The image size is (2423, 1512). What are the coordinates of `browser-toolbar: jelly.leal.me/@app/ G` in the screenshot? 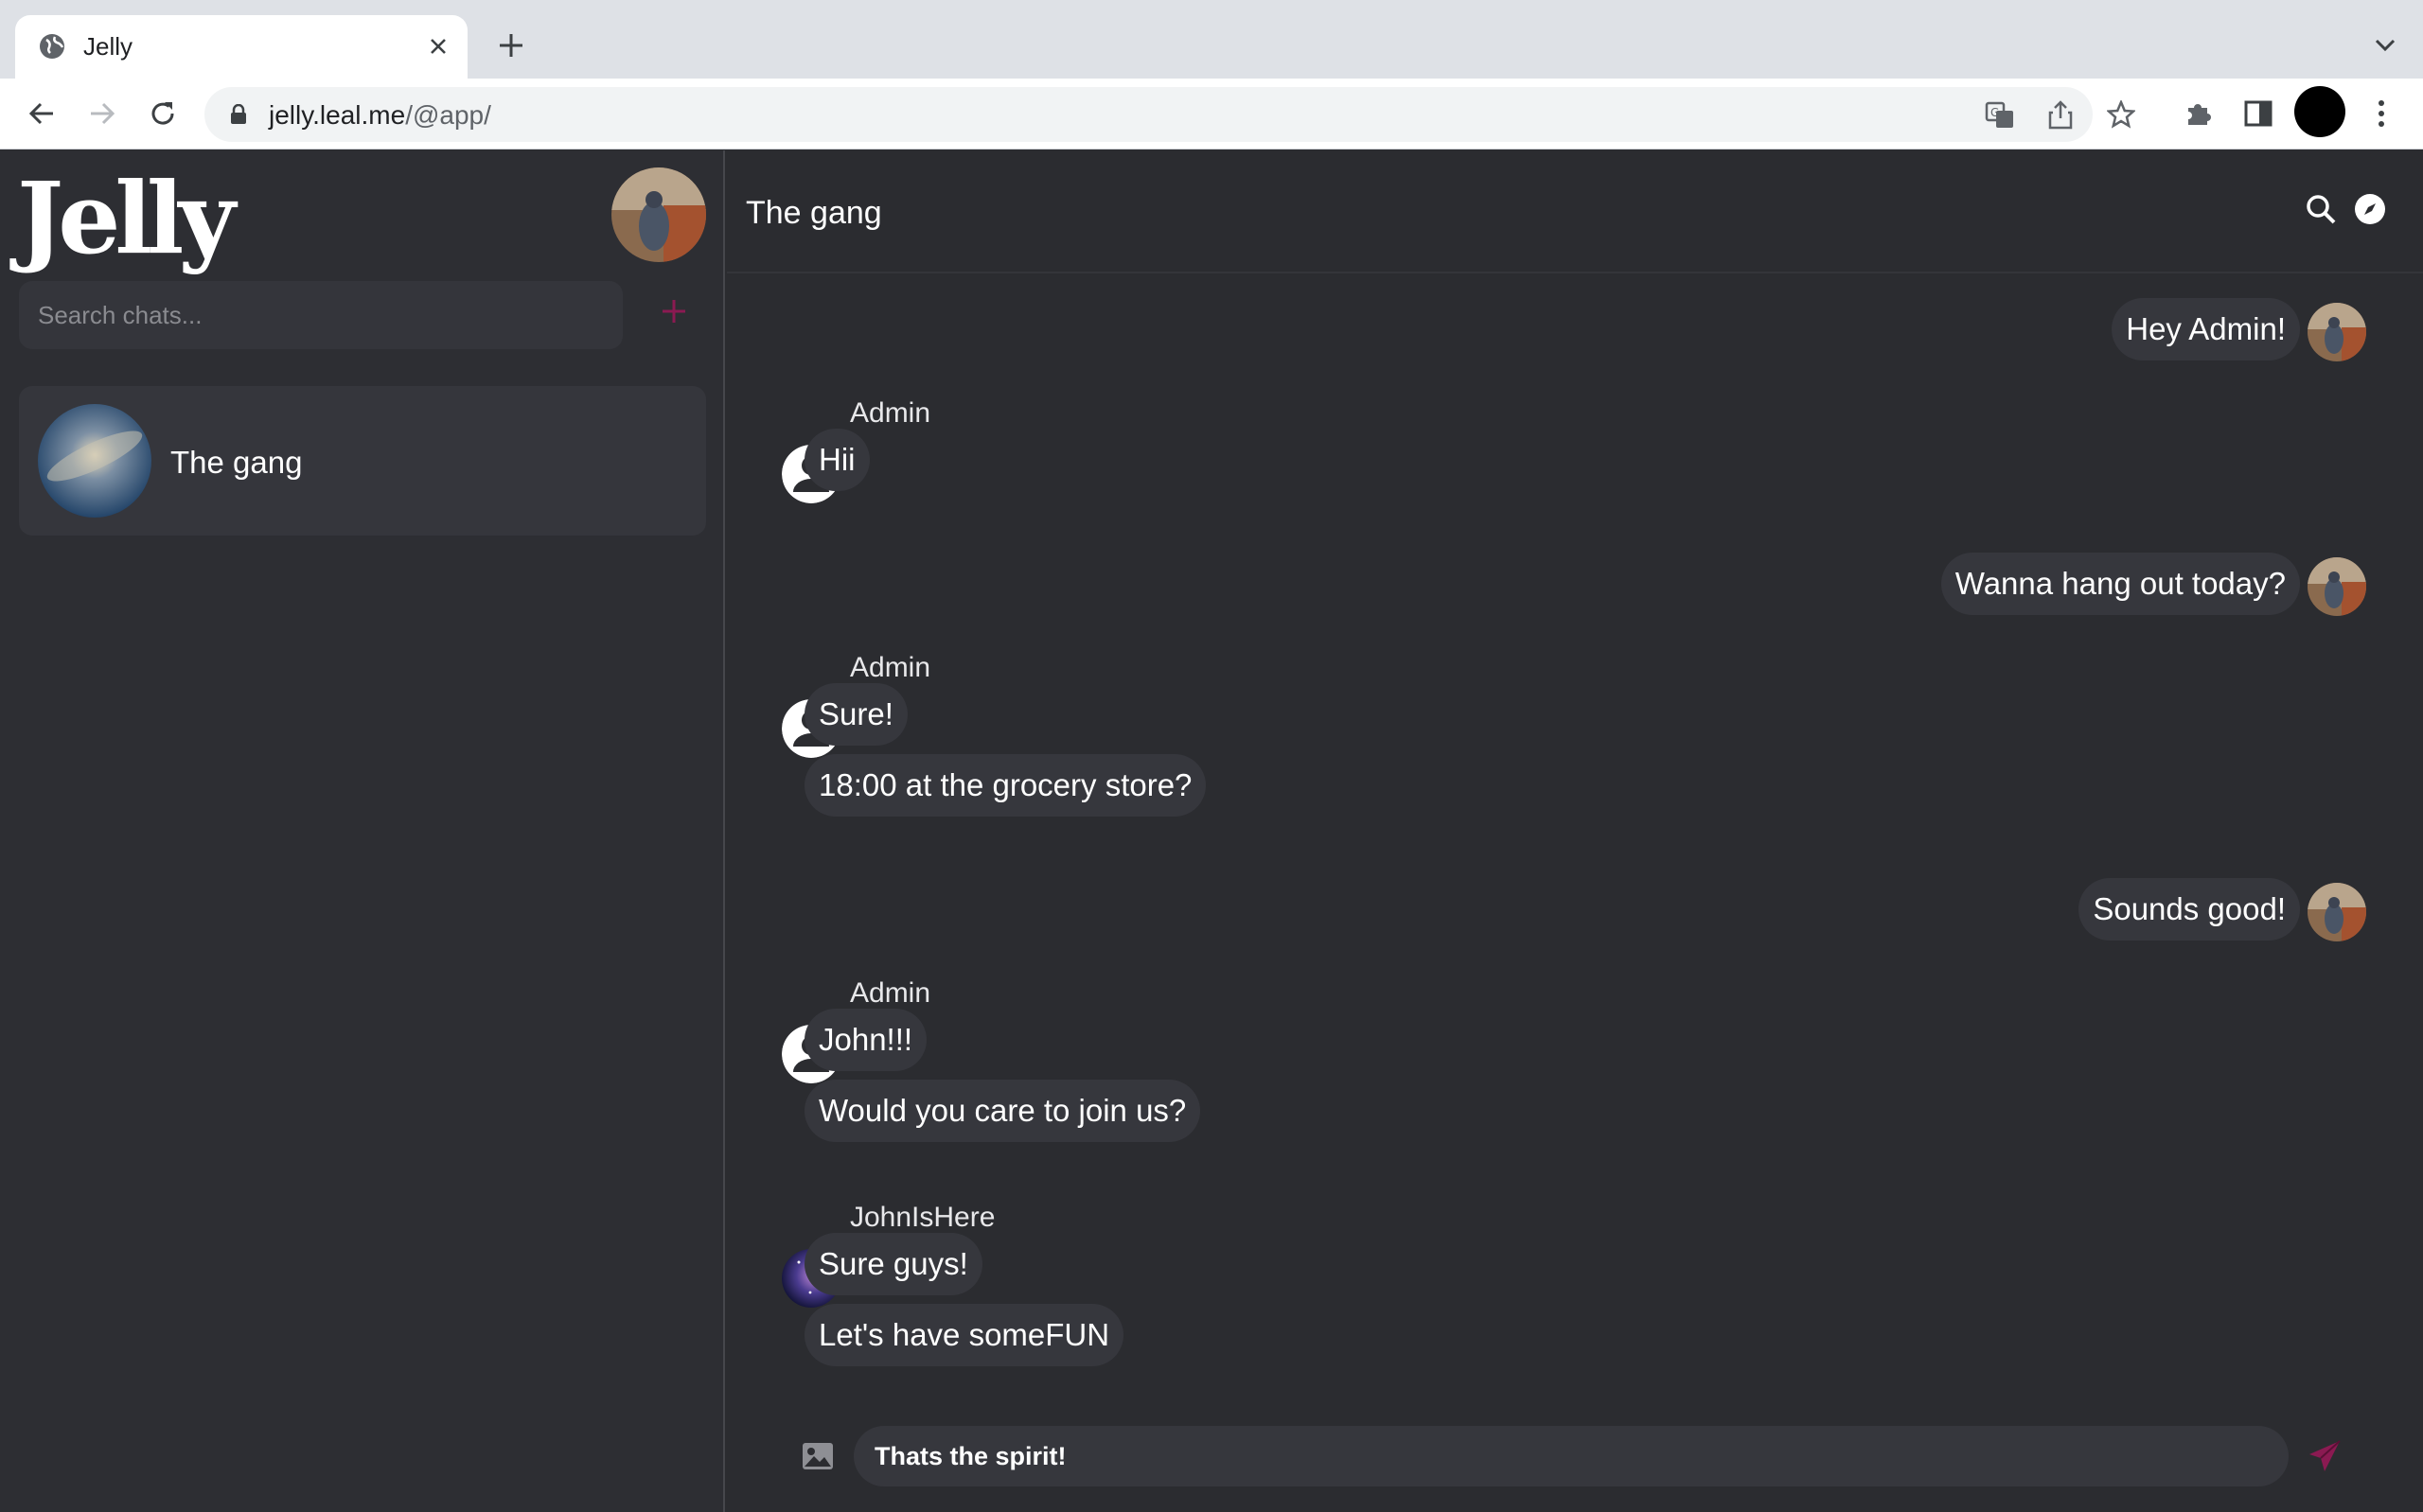 It's located at (1211, 114).